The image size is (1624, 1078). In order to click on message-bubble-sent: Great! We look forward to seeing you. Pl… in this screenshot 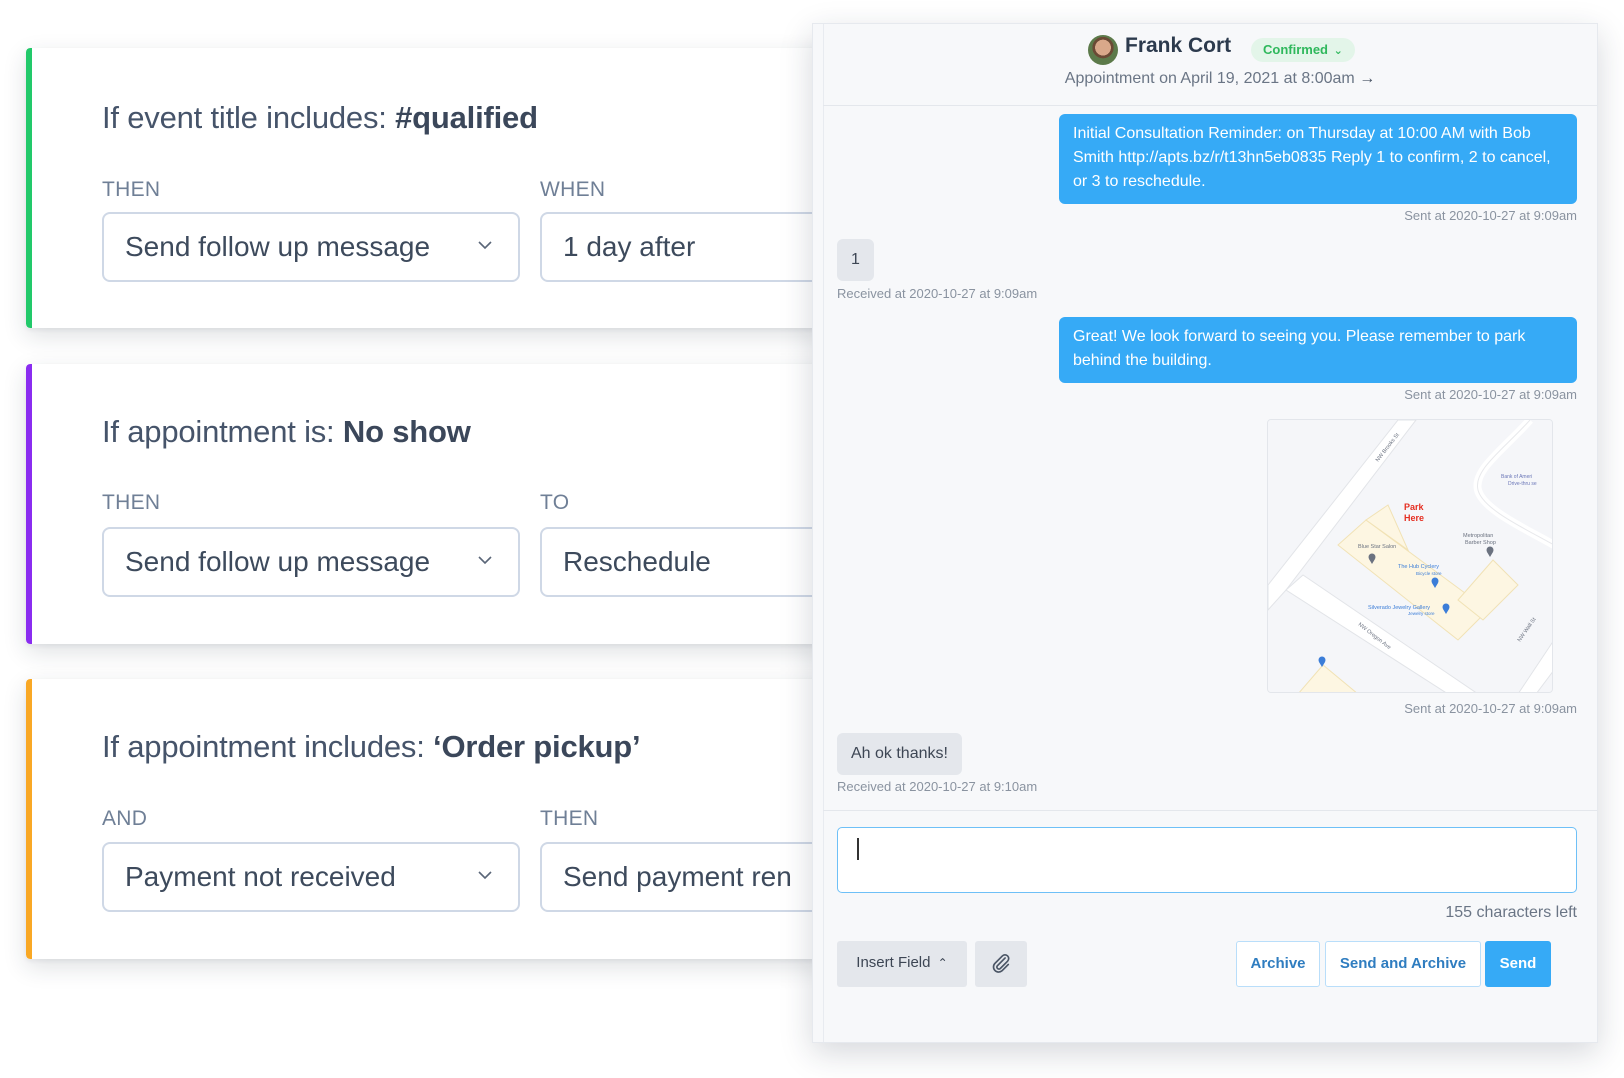, I will do `click(1318, 350)`.